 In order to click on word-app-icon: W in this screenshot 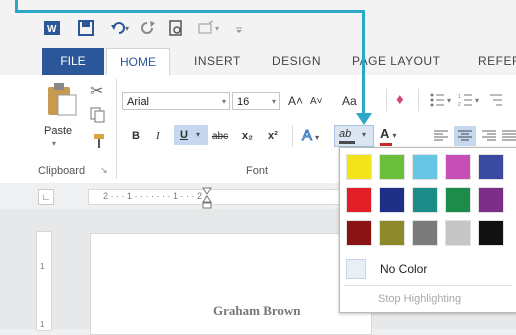, I will do `click(52, 28)`.